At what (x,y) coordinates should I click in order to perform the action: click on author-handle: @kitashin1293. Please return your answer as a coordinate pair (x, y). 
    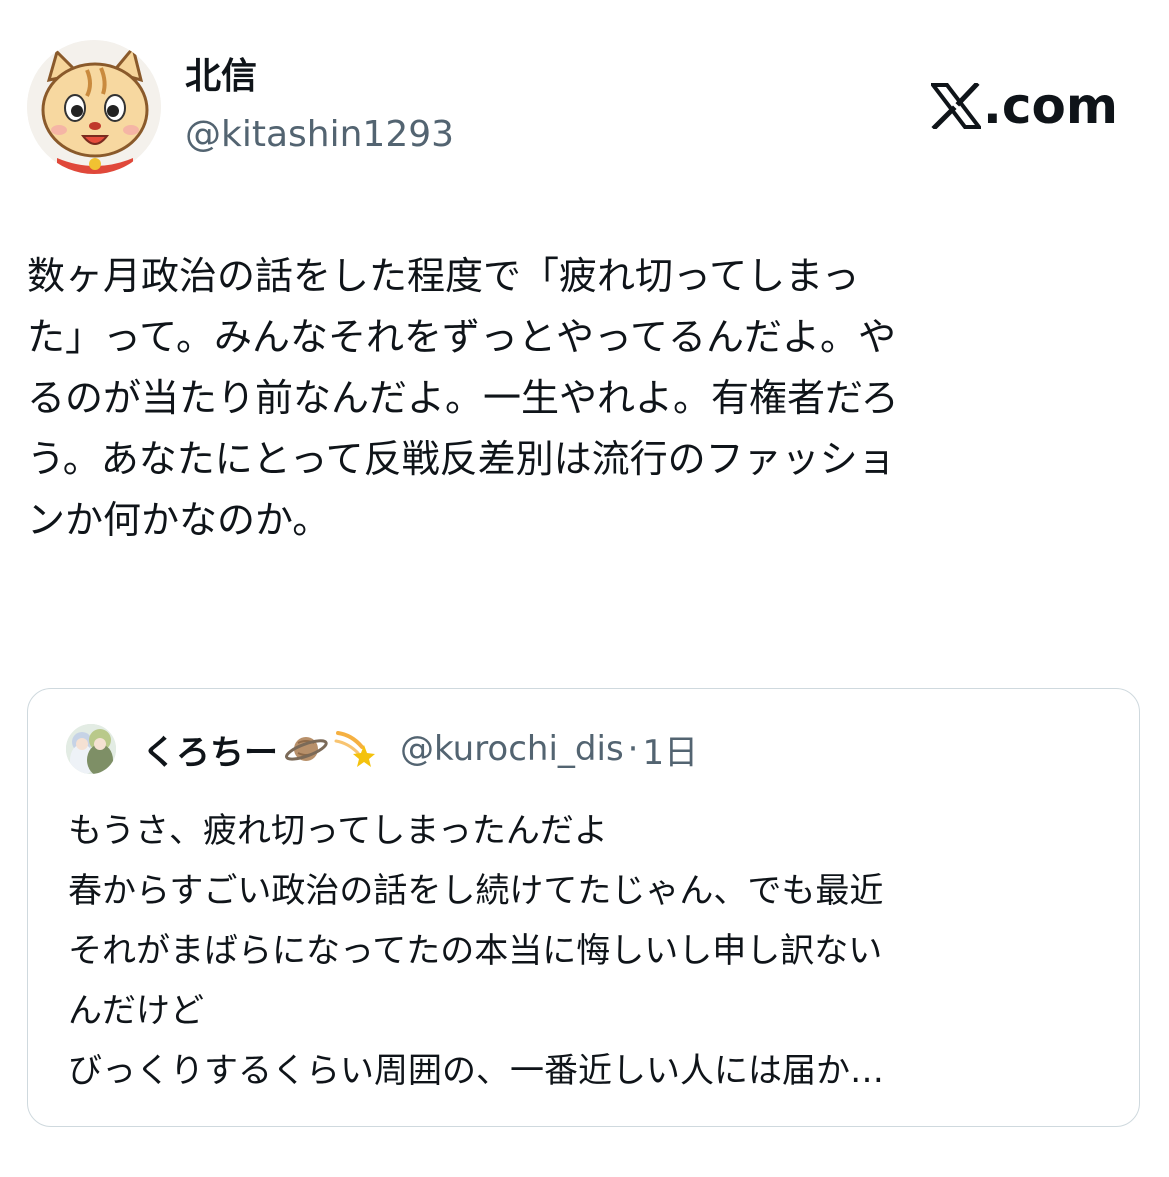
    Looking at the image, I should click on (319, 135).